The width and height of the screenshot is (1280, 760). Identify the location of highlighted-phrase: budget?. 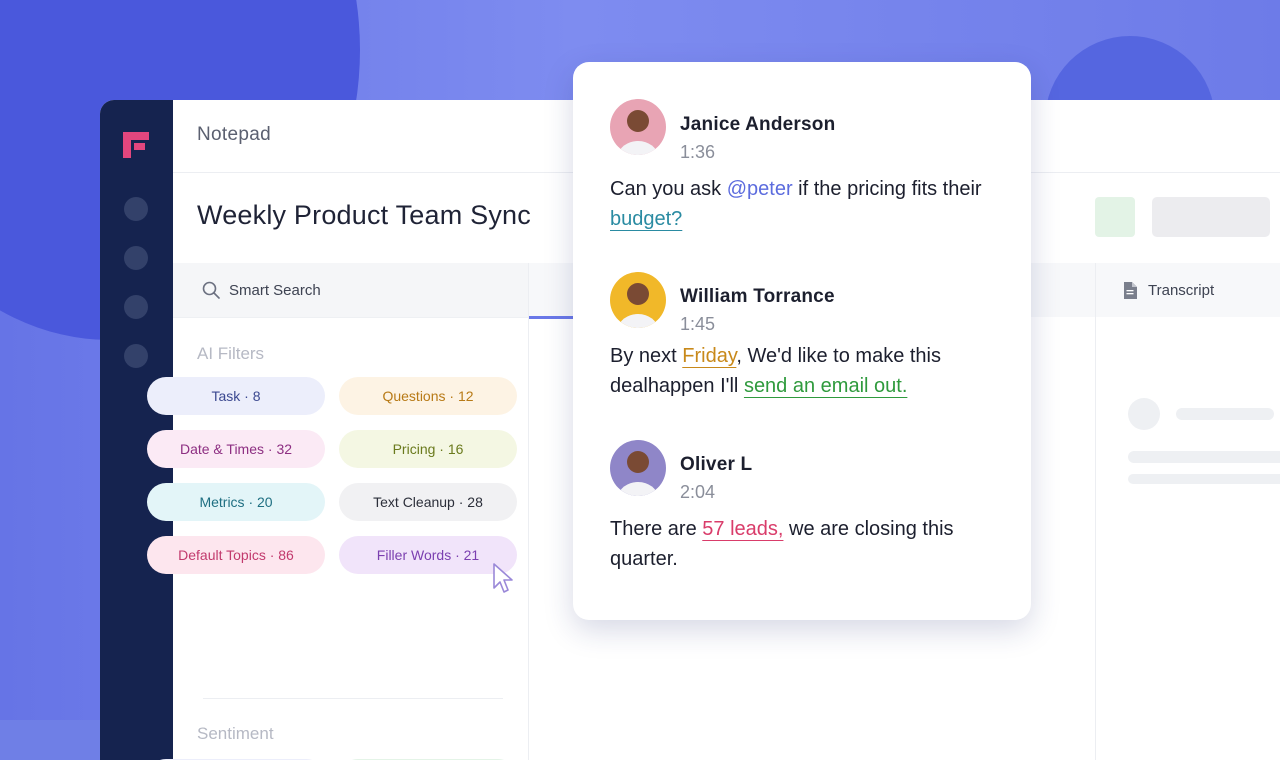
(646, 219).